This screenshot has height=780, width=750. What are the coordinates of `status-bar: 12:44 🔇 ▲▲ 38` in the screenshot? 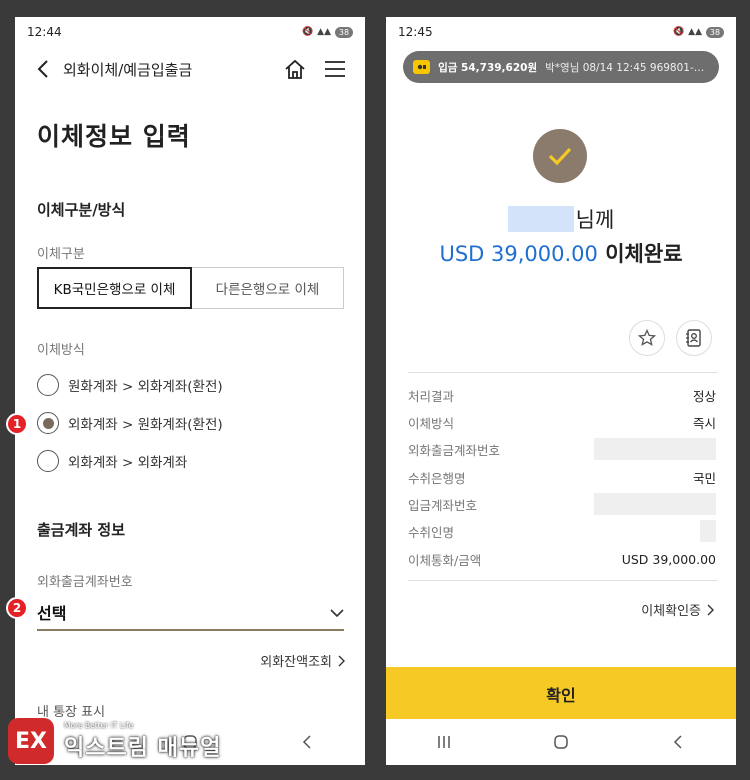 It's located at (190, 32).